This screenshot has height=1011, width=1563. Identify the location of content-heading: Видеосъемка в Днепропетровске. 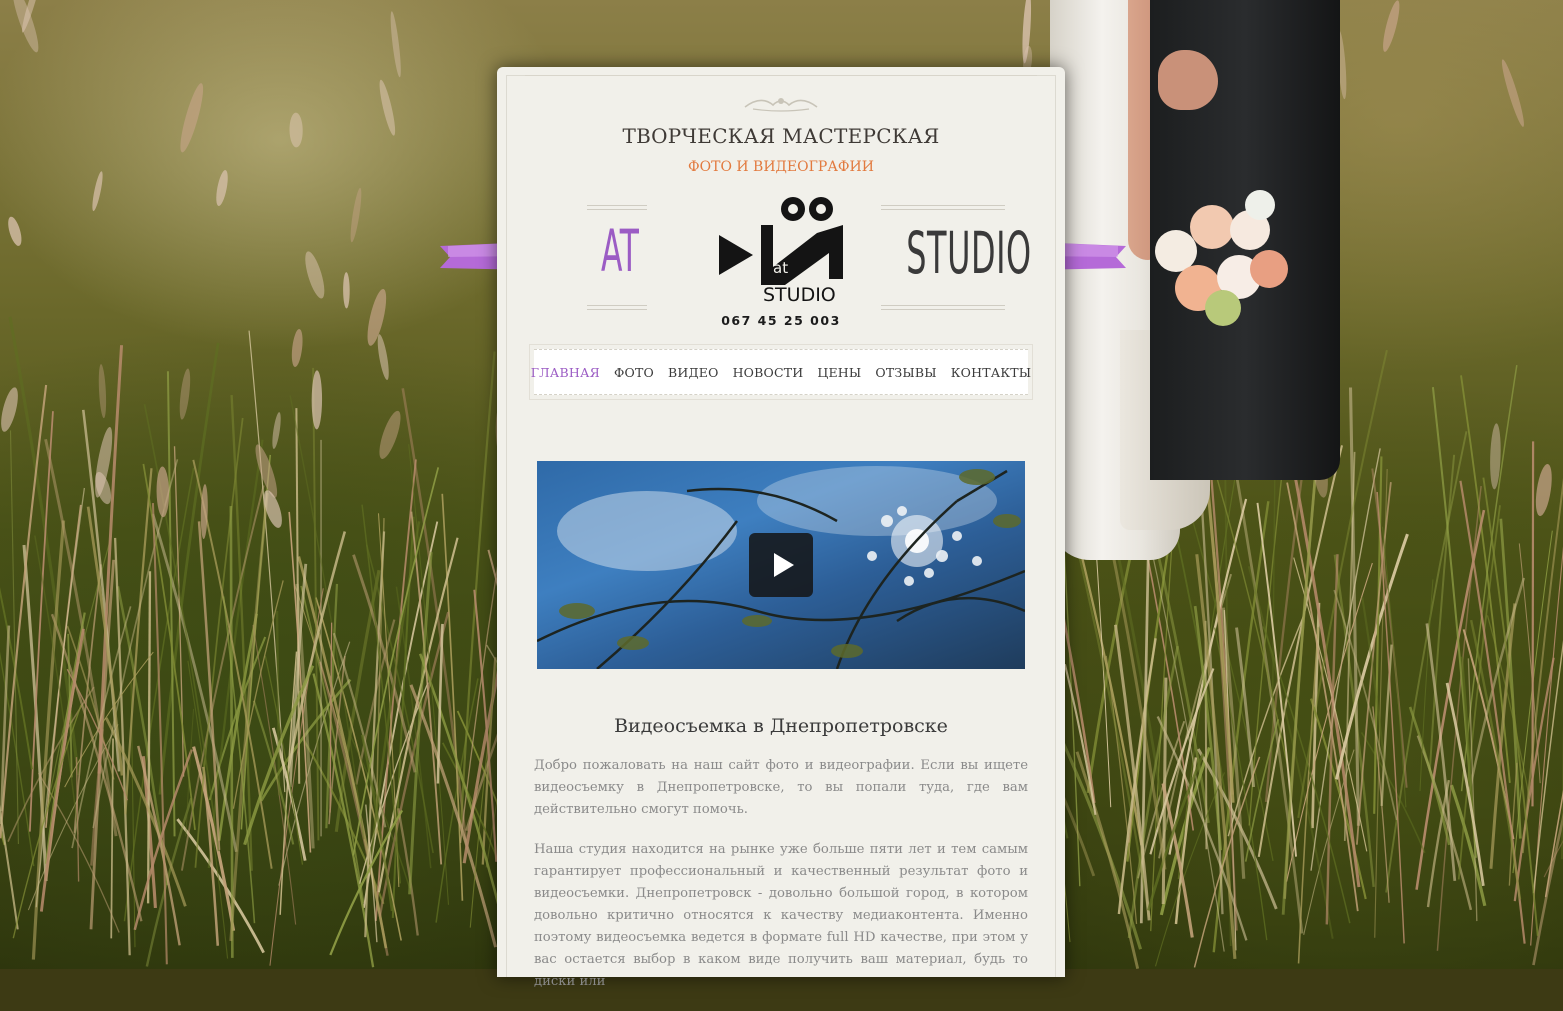
(781, 726).